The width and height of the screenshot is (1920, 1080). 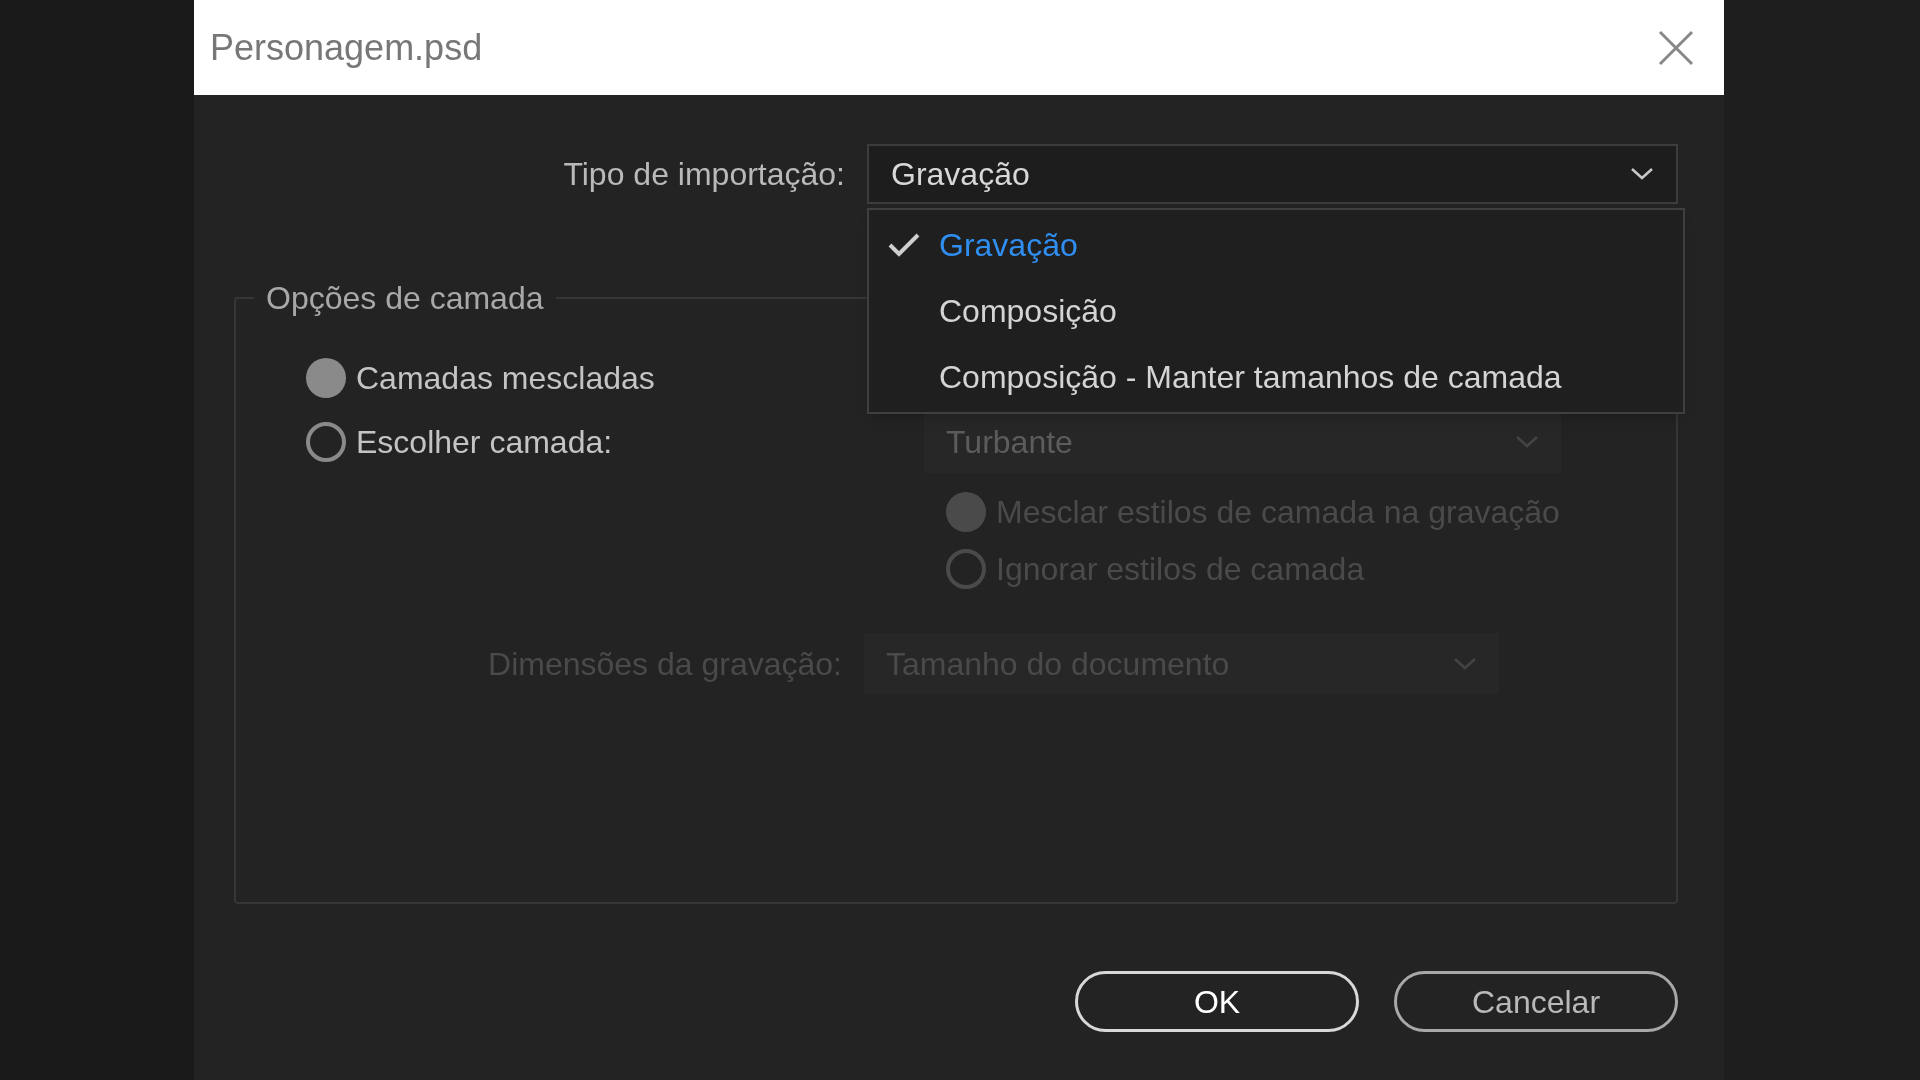 I want to click on menu-item: Gravação, so click(x=1276, y=245).